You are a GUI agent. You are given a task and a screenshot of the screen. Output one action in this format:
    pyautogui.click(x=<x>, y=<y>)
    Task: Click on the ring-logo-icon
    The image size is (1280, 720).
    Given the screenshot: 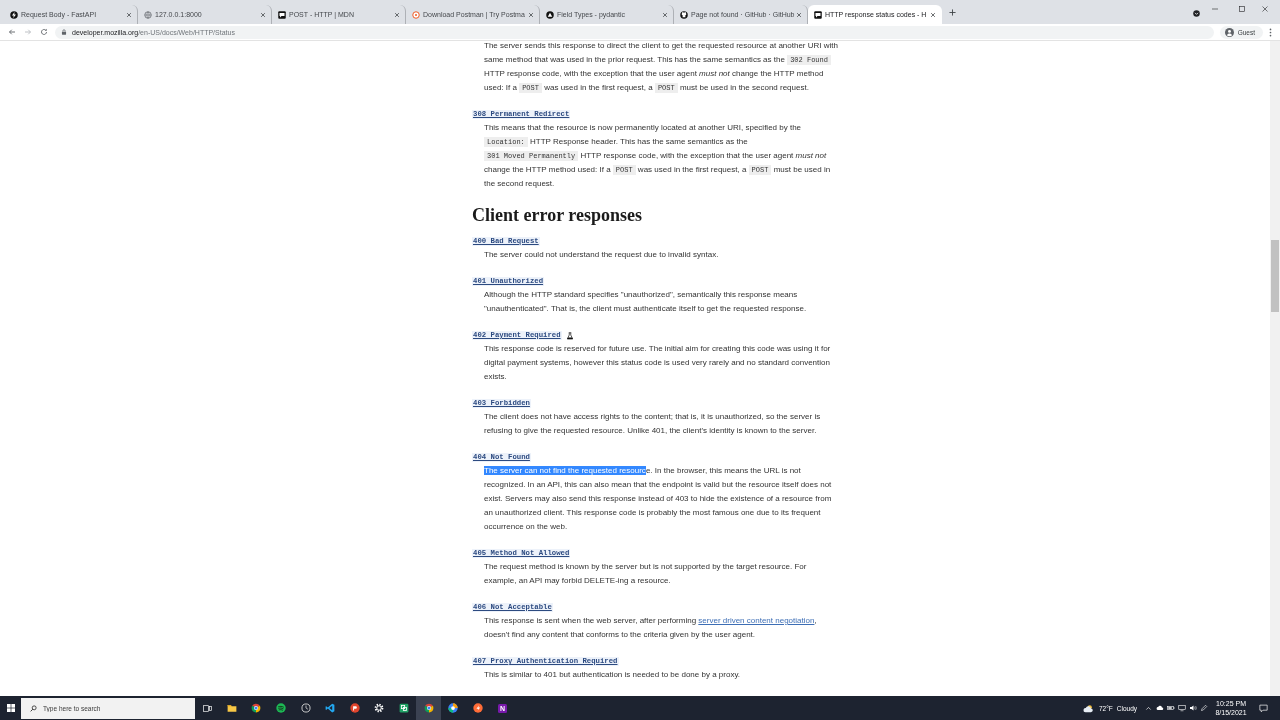 What is the action you would take?
    pyautogui.click(x=416, y=14)
    